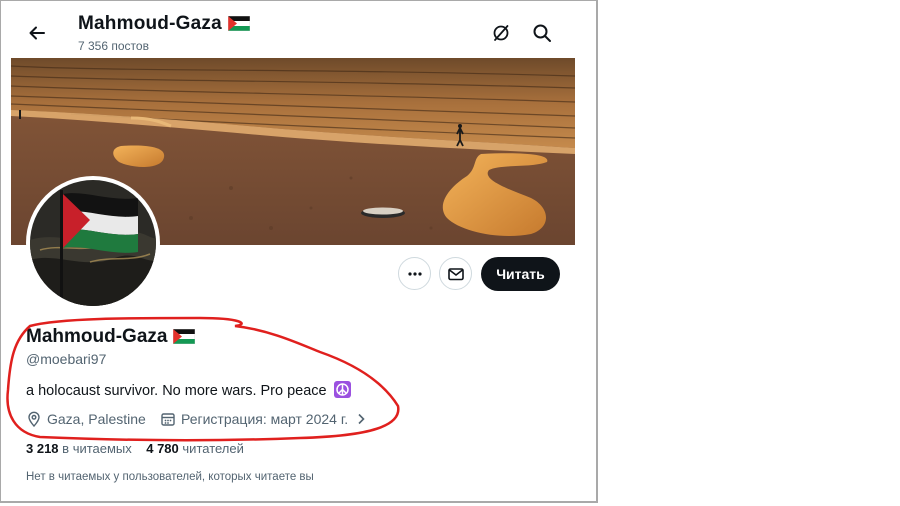 This screenshot has height=506, width=900. Describe the element at coordinates (150, 23) in the screenshot. I see `header-name: Mahmoud-Gaza` at that location.